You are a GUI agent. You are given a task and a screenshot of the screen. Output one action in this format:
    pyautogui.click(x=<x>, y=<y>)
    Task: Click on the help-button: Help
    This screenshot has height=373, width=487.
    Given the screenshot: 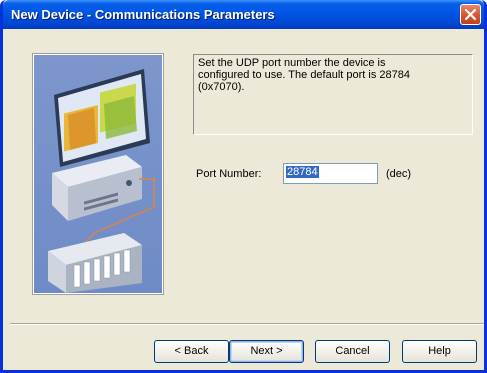 What is the action you would take?
    pyautogui.click(x=439, y=351)
    